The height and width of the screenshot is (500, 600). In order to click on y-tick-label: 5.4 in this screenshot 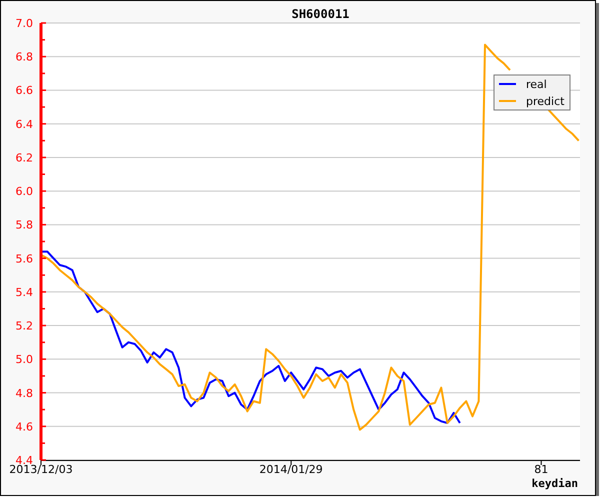, I will do `click(24, 292)`.